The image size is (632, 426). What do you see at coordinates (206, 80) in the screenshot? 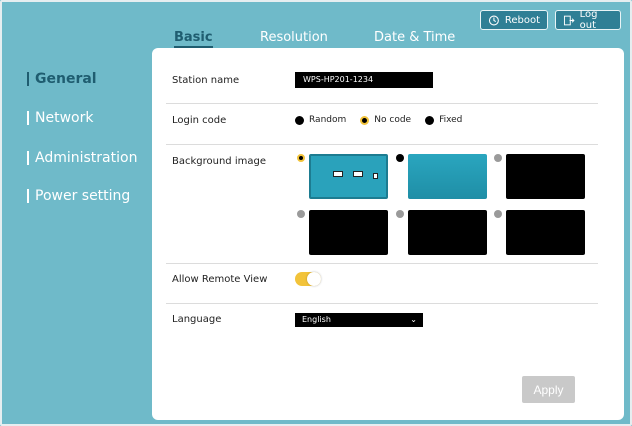
I see `station-name-label: Station name` at bounding box center [206, 80].